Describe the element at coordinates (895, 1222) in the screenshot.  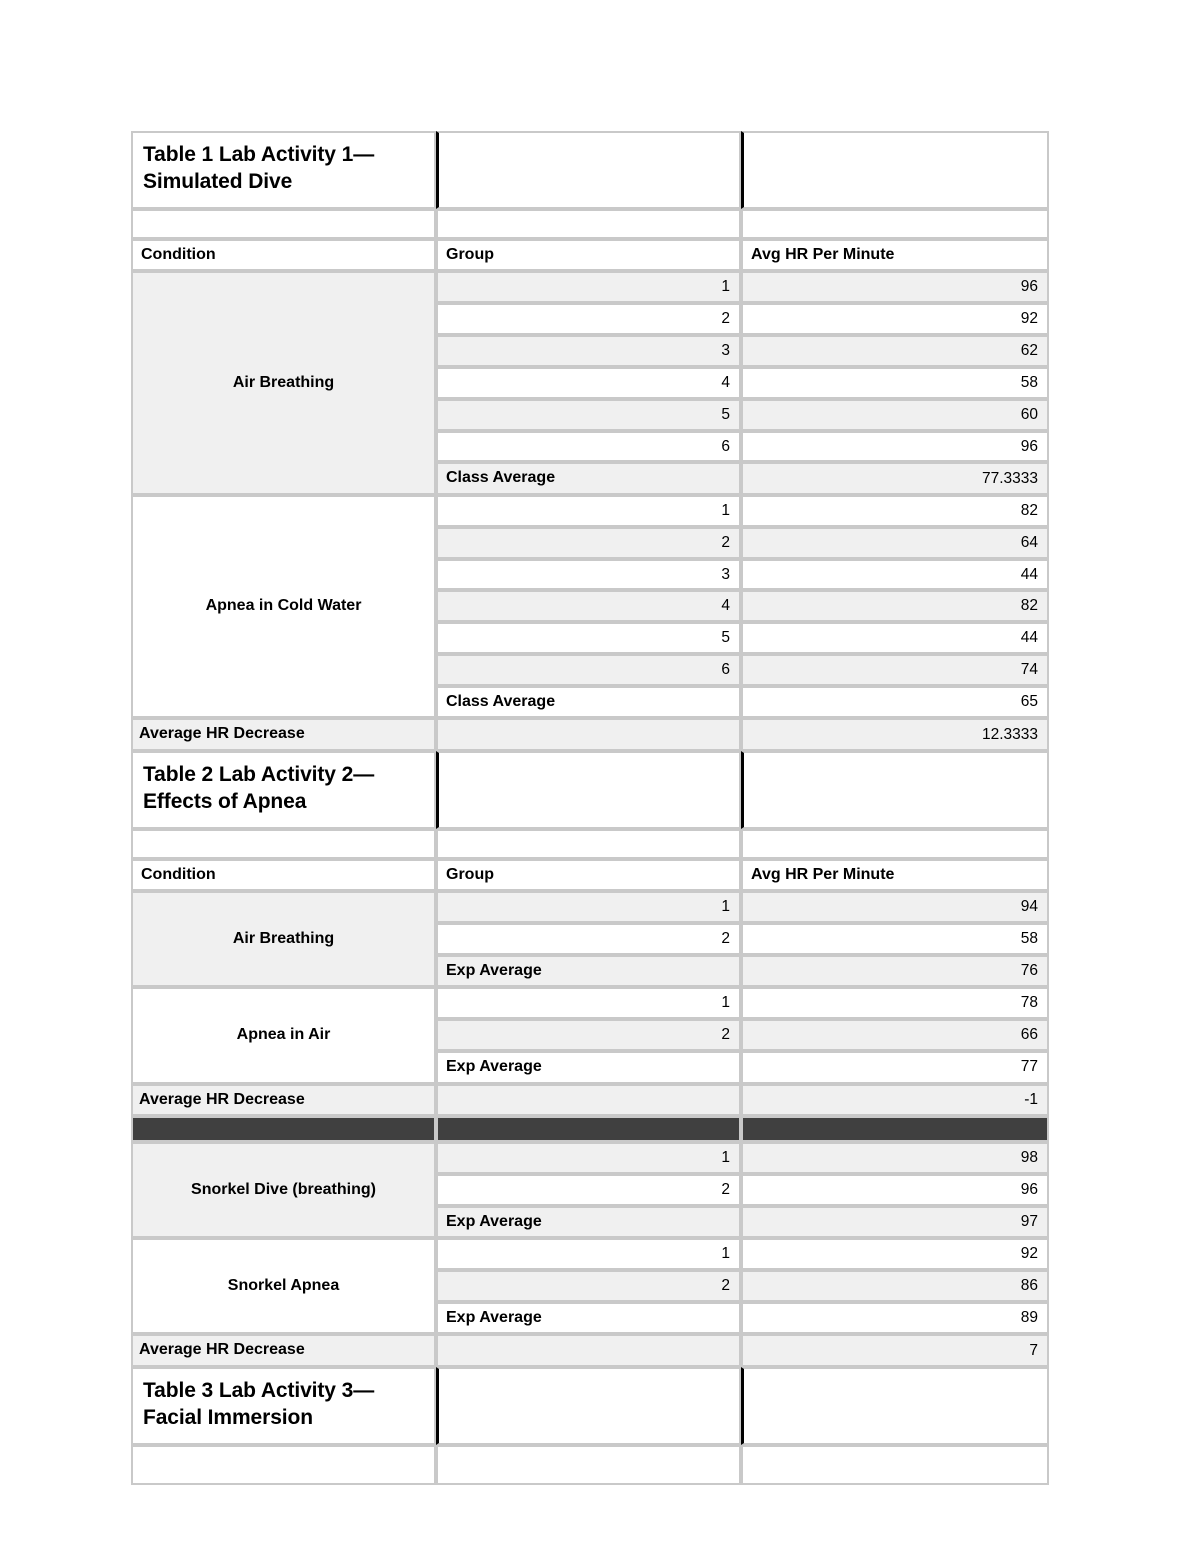
I see `exp-average-value: 97` at that location.